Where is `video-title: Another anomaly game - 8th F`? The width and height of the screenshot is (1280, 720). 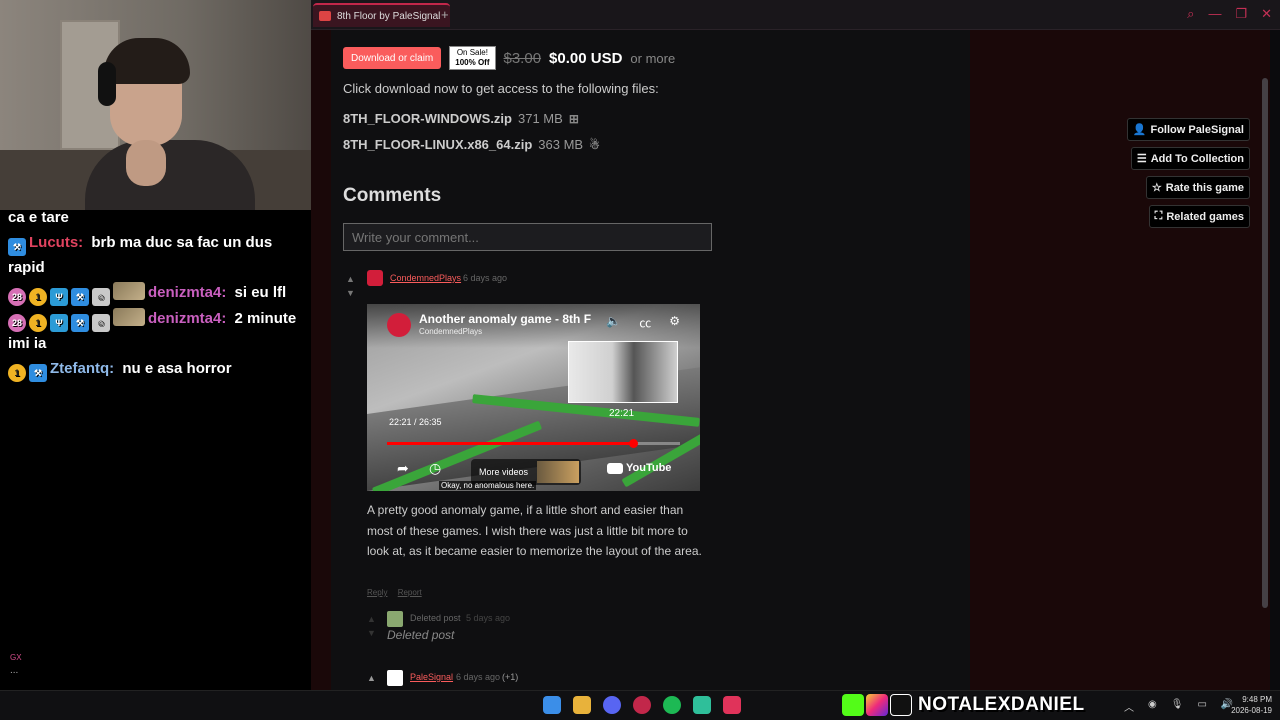 video-title: Another anomaly game - 8th F is located at coordinates (505, 319).